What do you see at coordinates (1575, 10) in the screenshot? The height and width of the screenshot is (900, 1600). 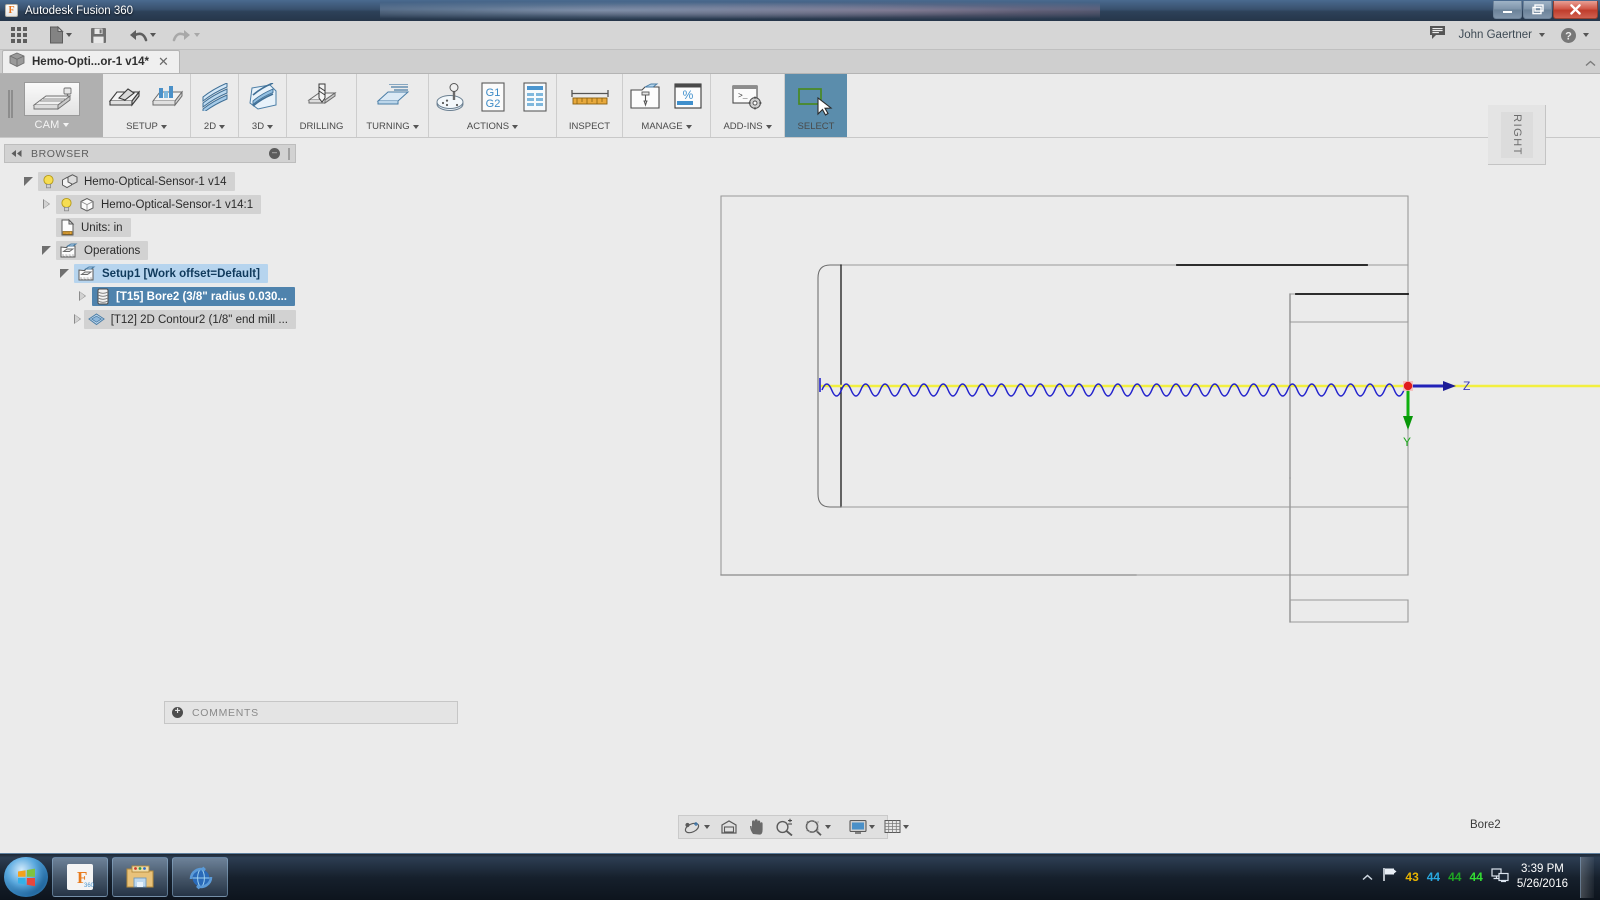 I see `close-icon` at bounding box center [1575, 10].